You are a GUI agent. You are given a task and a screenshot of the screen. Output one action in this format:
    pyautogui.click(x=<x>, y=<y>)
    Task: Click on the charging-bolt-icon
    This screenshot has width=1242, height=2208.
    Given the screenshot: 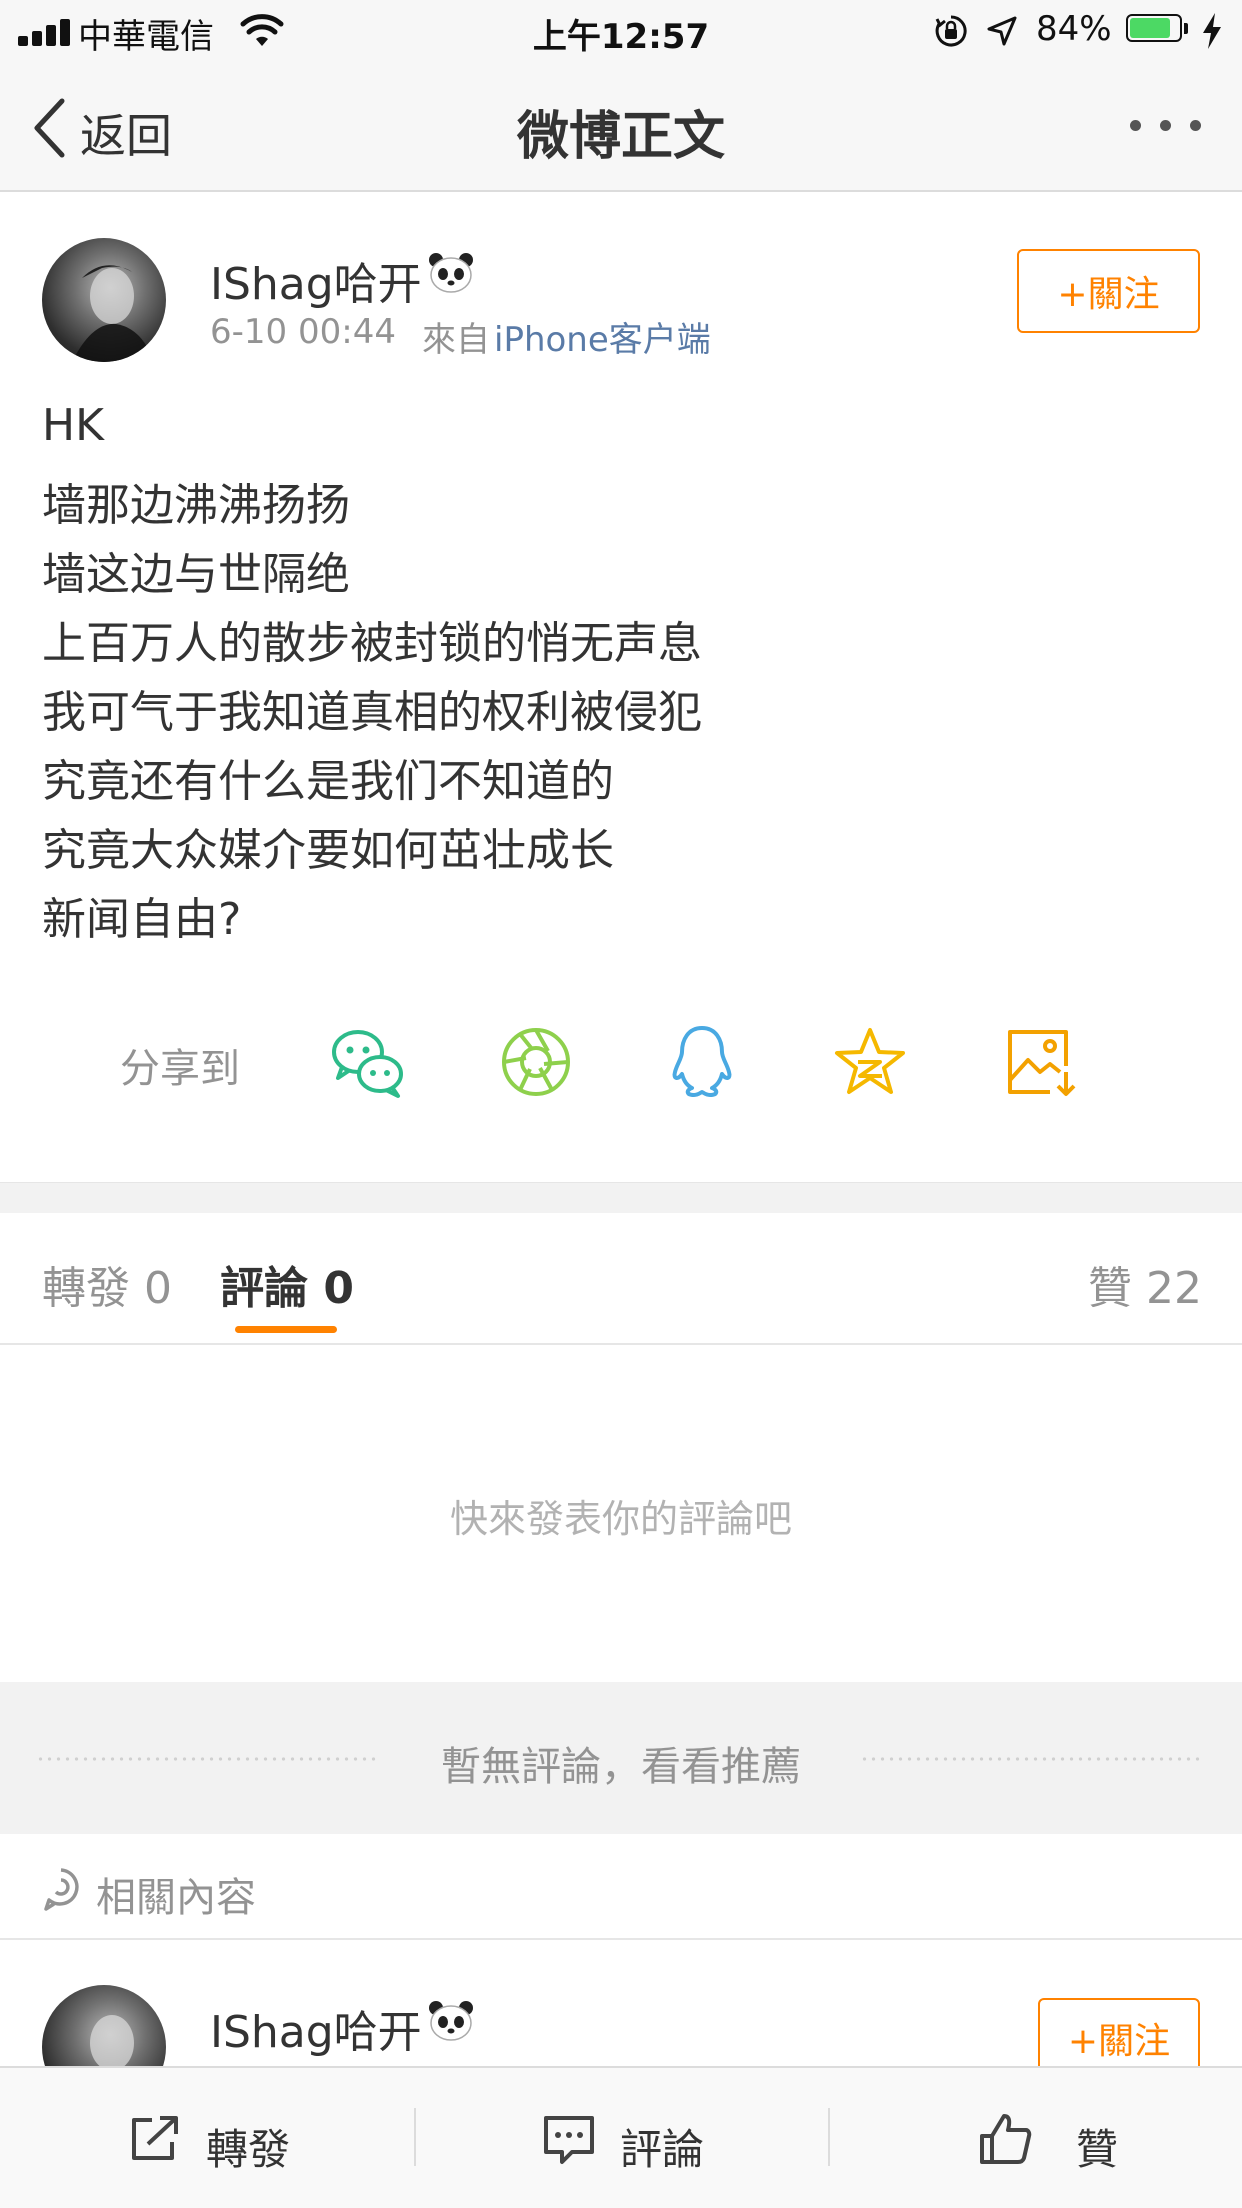 What is the action you would take?
    pyautogui.click(x=1212, y=31)
    